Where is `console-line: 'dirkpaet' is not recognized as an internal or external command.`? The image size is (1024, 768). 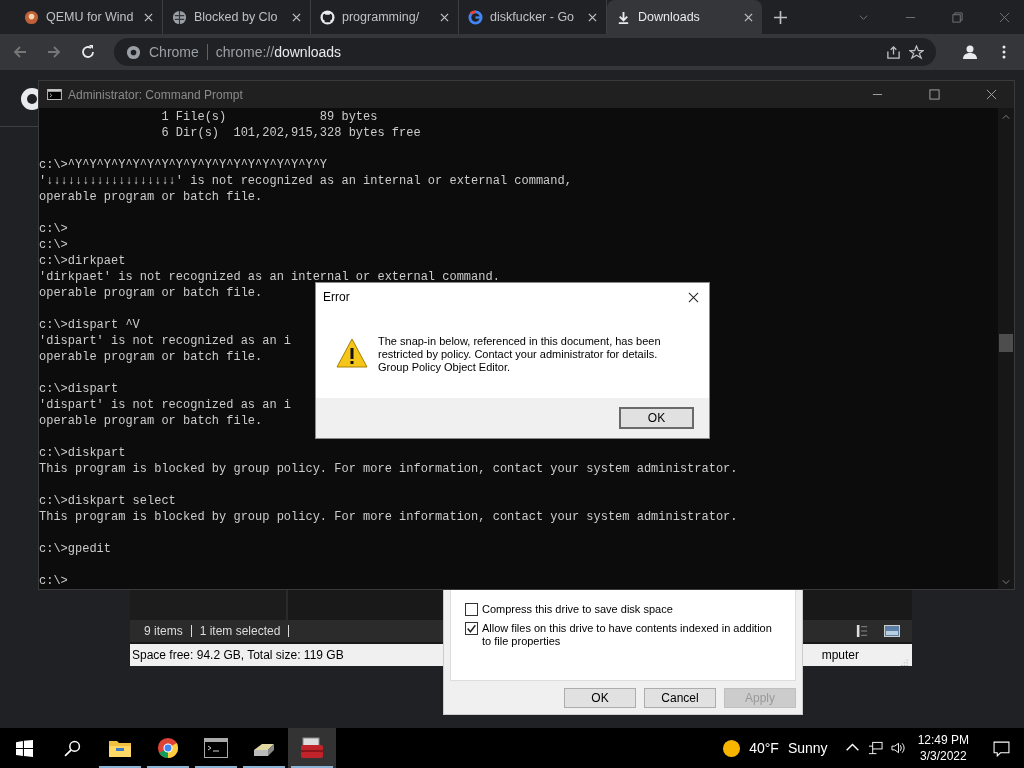
console-line: 'dirkpaet' is not recognized as an internal or external command. is located at coordinates (269, 277).